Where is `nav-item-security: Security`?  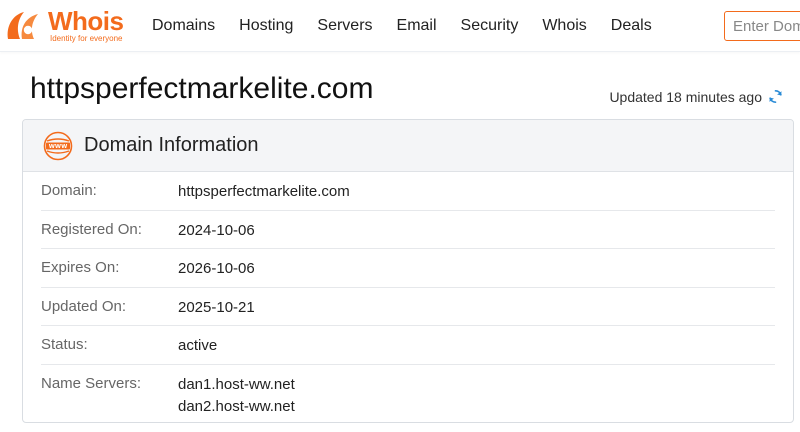 nav-item-security: Security is located at coordinates (490, 26).